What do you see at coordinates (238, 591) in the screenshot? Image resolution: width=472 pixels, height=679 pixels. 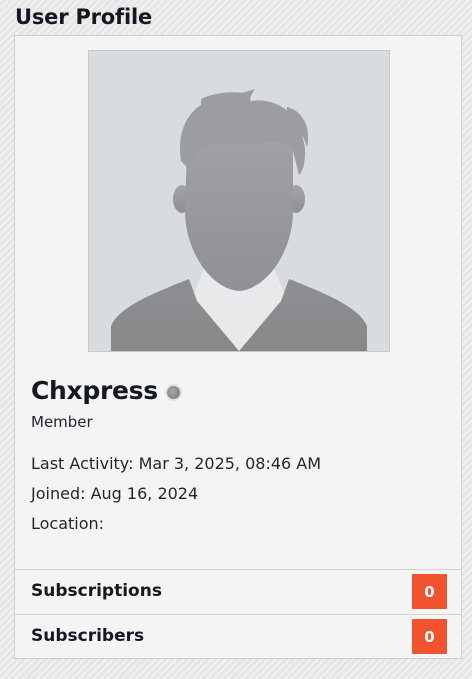 I see `stat-row-subscriptions: Subscriptions 0` at bounding box center [238, 591].